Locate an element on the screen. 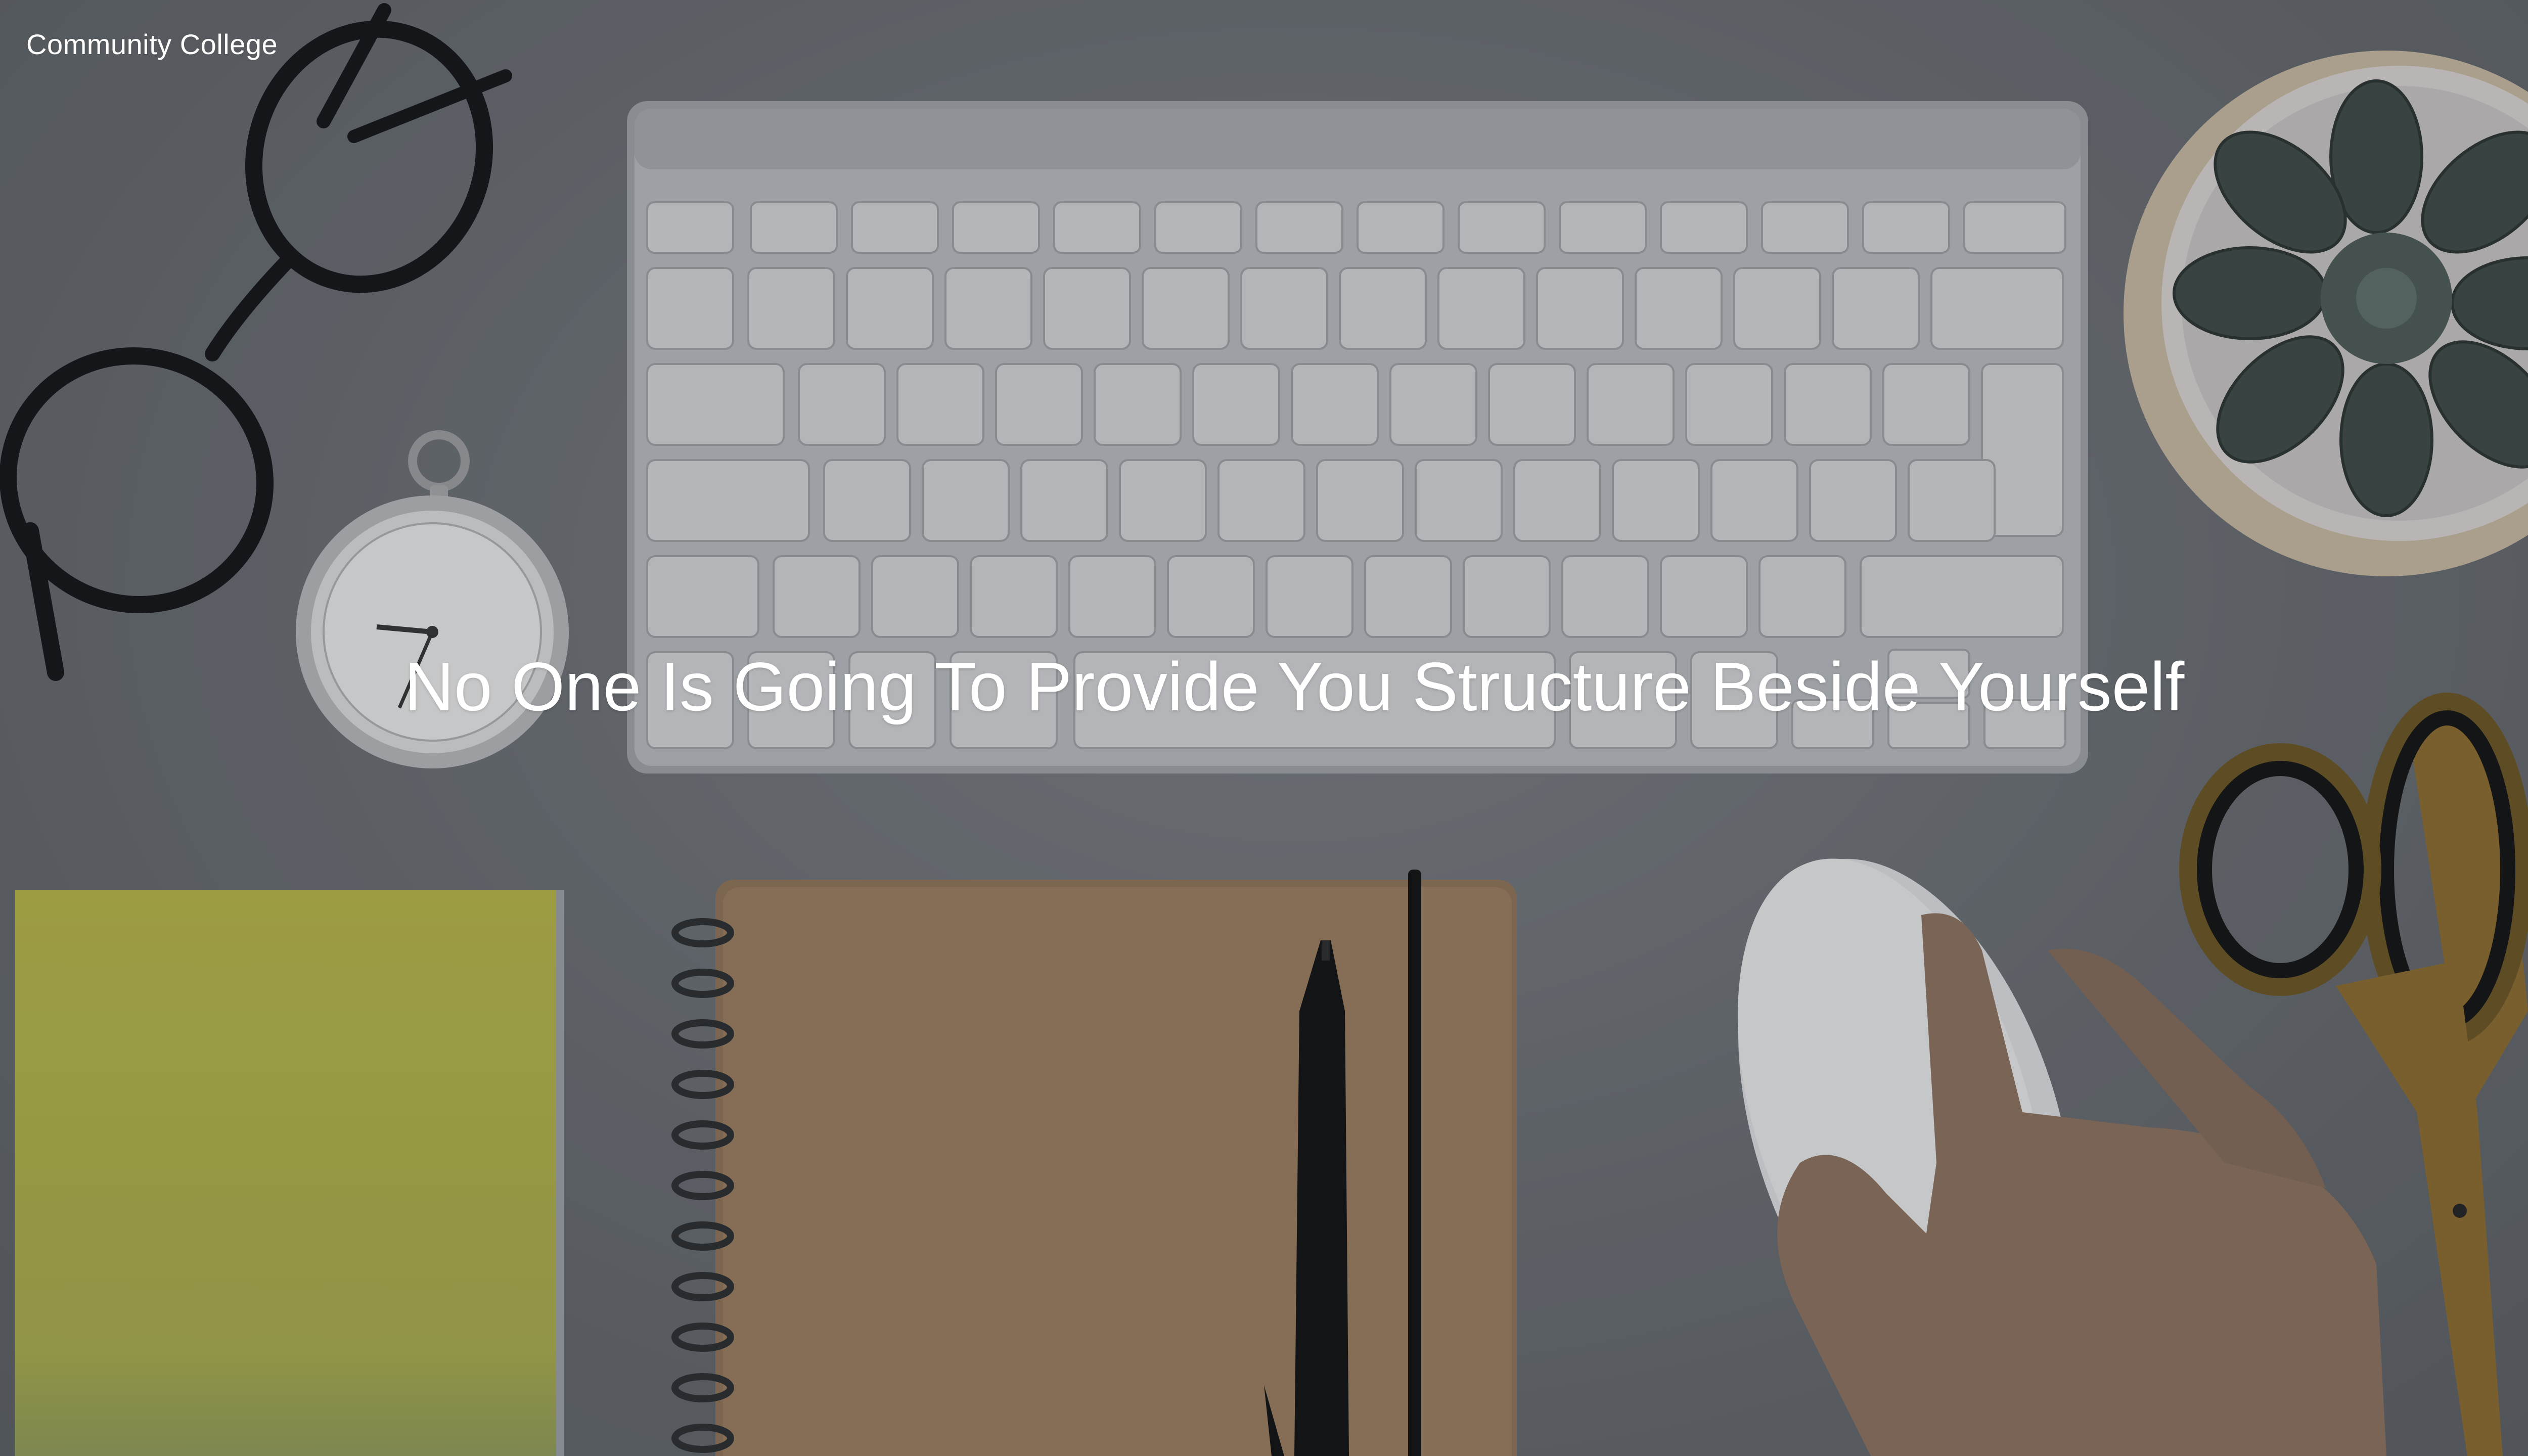 The image size is (2528, 1456). succulent-plant-icon is located at coordinates (2326, 313).